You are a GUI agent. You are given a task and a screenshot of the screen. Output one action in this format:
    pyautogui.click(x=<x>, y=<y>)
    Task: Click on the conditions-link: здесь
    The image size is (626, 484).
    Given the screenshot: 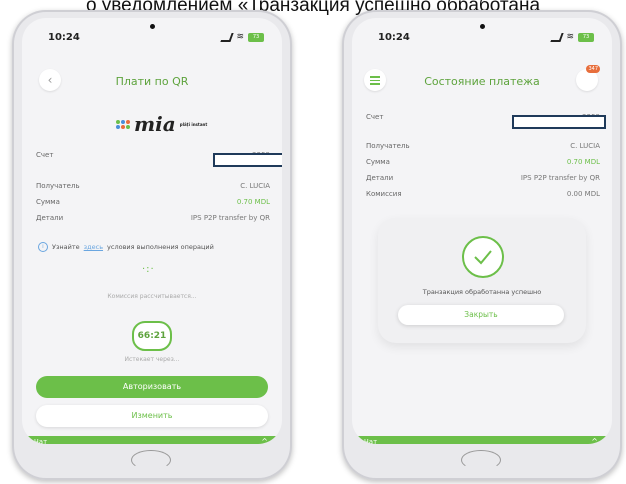 What is the action you would take?
    pyautogui.click(x=93, y=247)
    